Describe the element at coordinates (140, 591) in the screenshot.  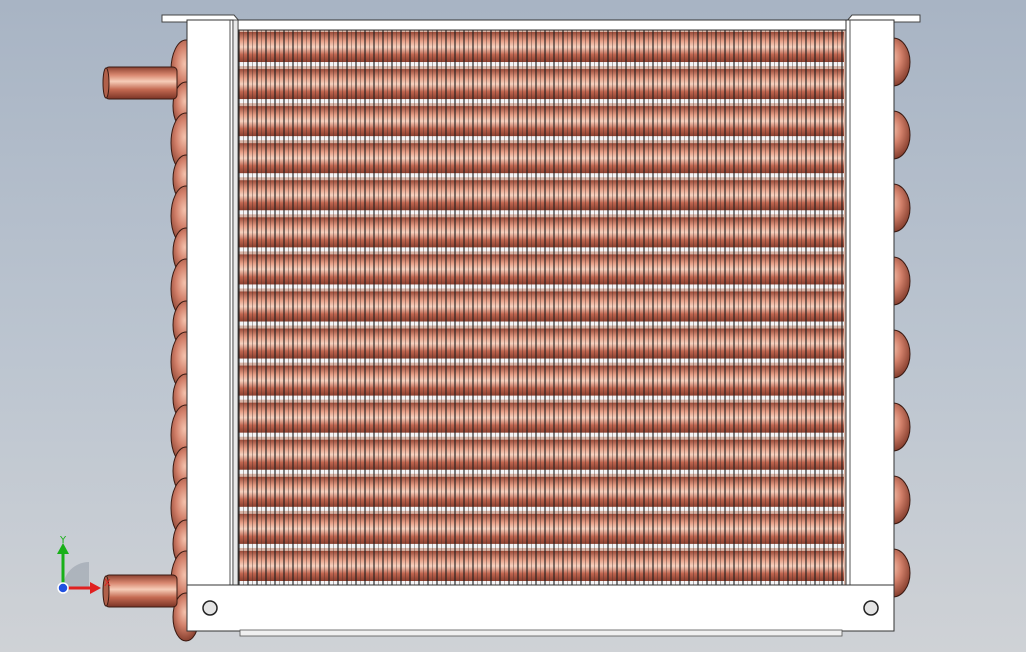
I see `outlet-pipe` at that location.